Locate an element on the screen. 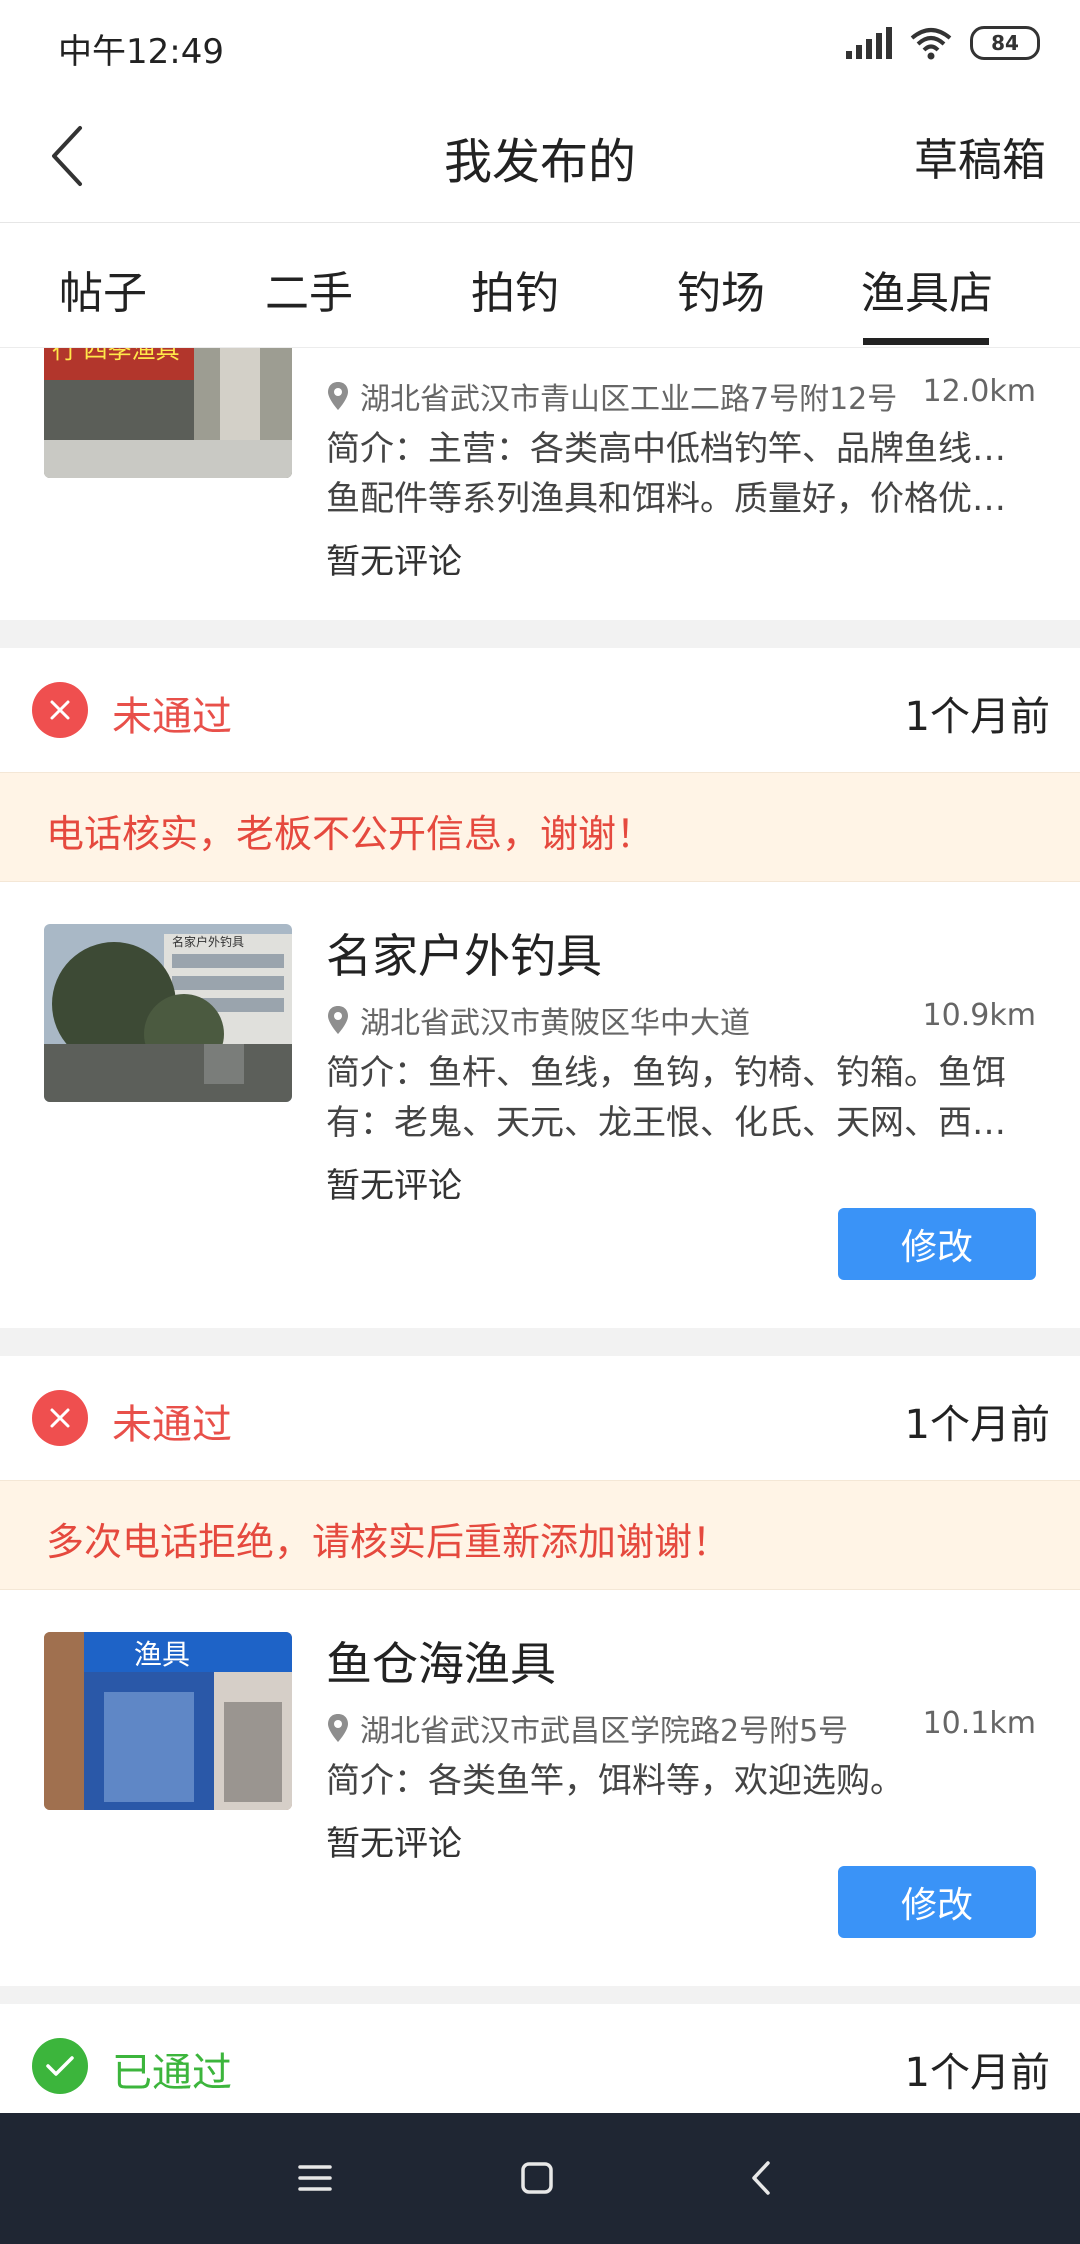 Image resolution: width=1080 pixels, height=2244 pixels. rejection-reason-text: 多次电话拒绝，请核实后重新添加谢谢！ is located at coordinates (388, 1542).